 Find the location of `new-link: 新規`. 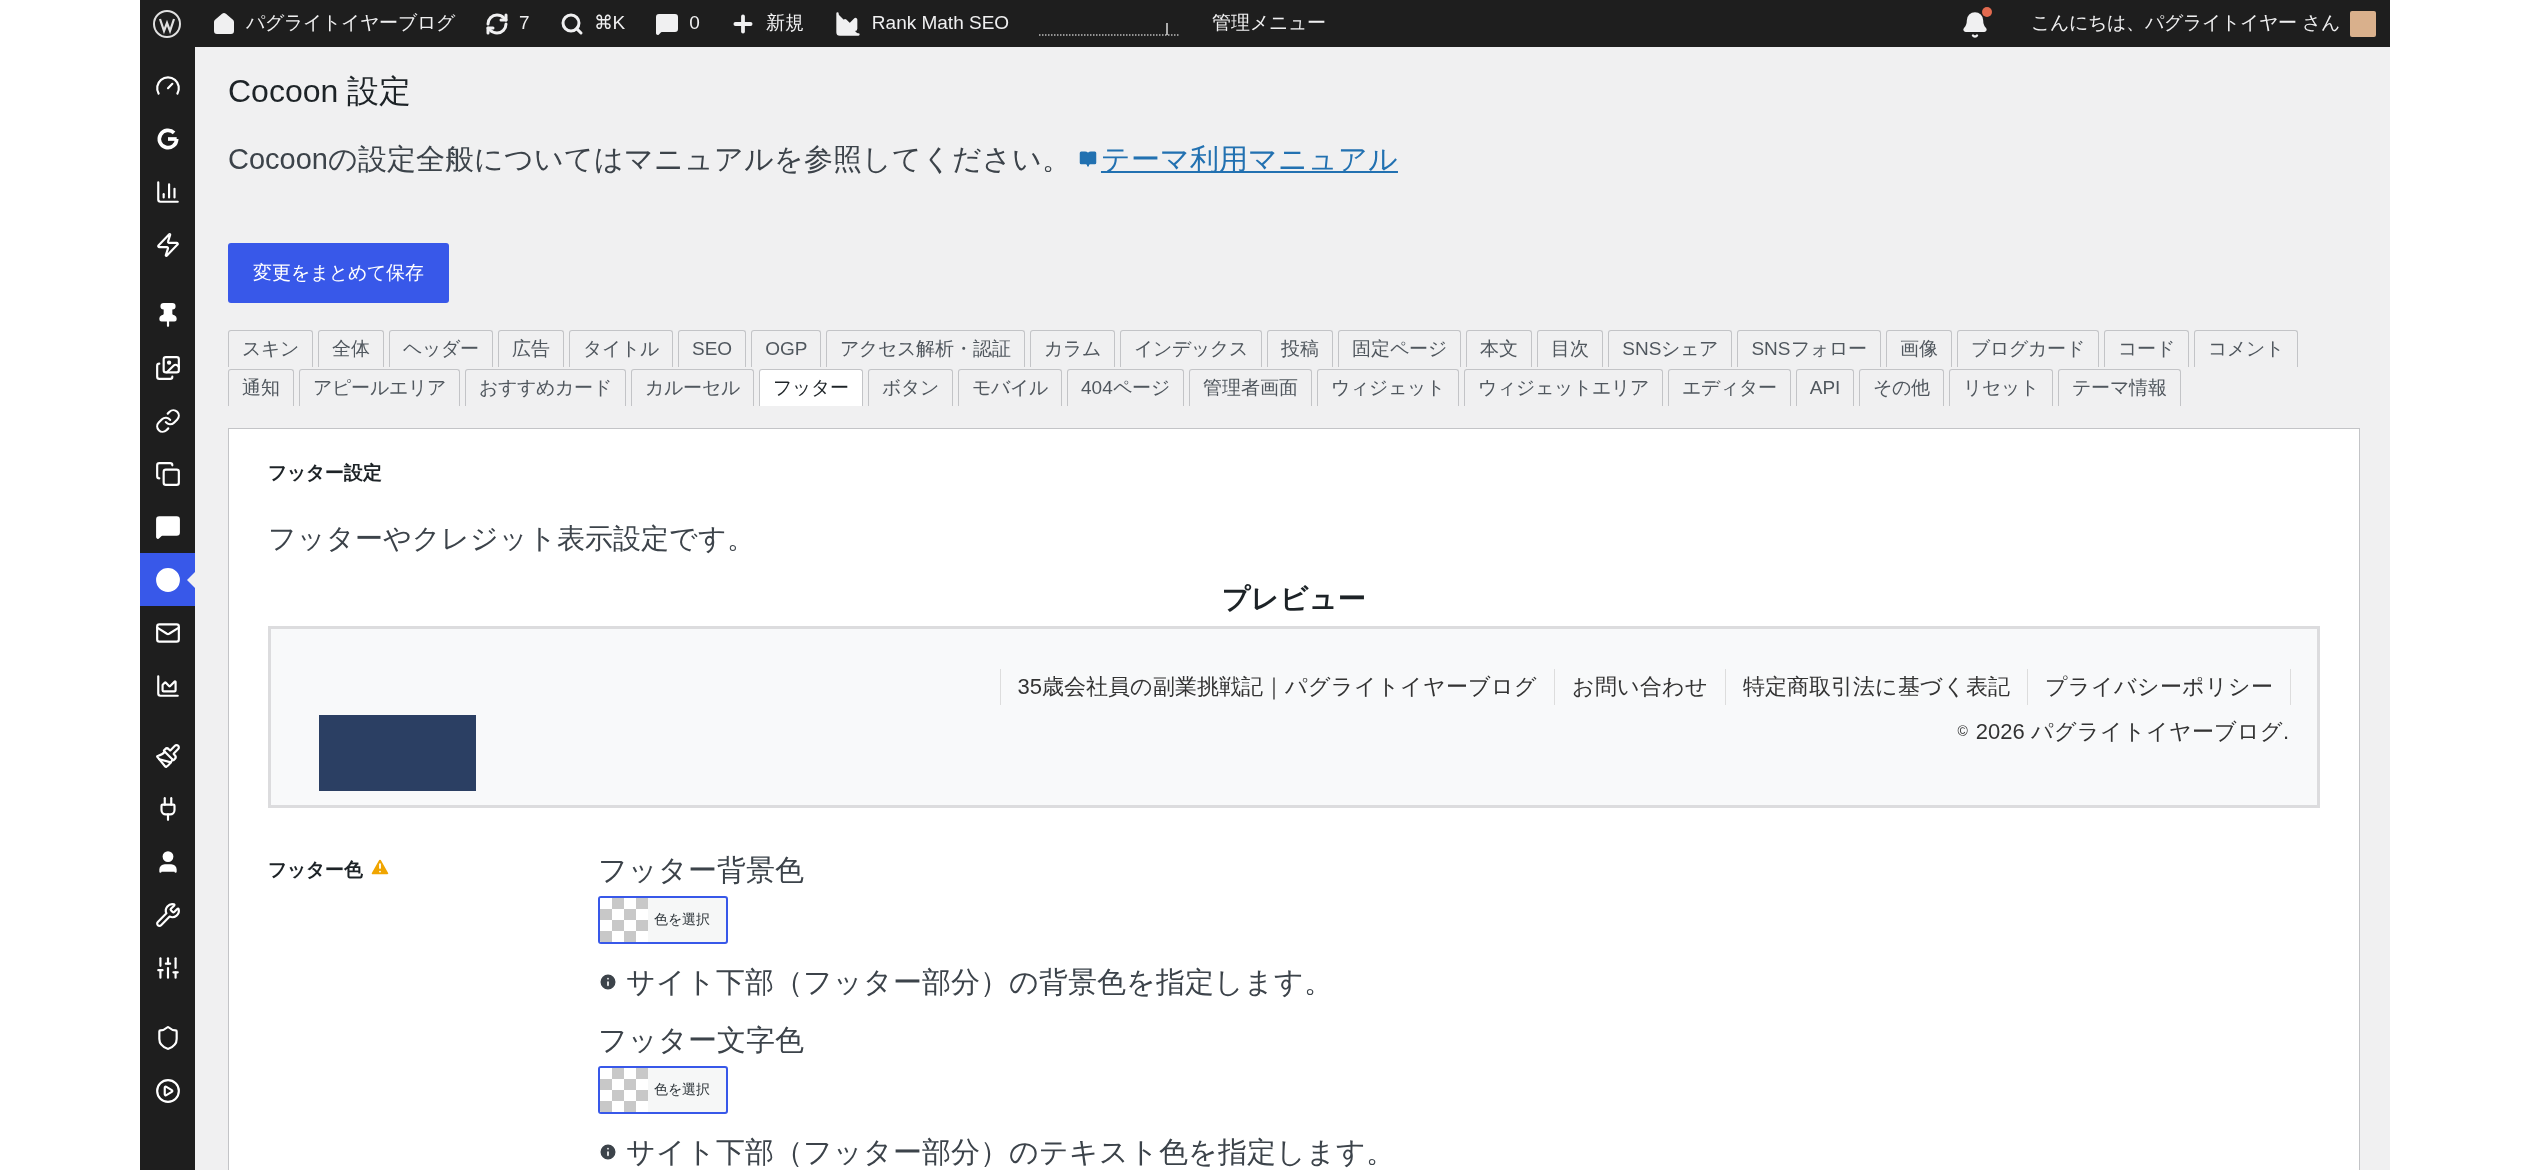

new-link: 新規 is located at coordinates (766, 23).